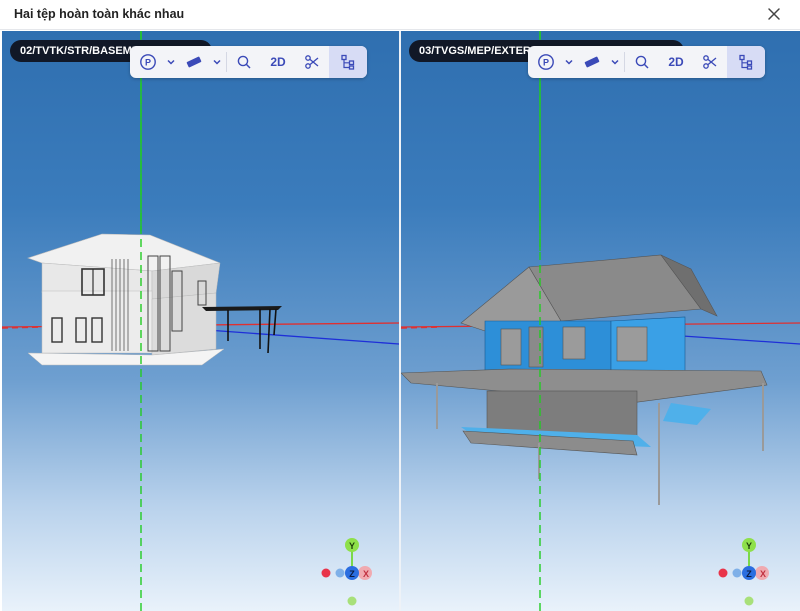 Image resolution: width=800 pixels, height=611 pixels. What do you see at coordinates (154, 299) in the screenshot?
I see `structural-building` at bounding box center [154, 299].